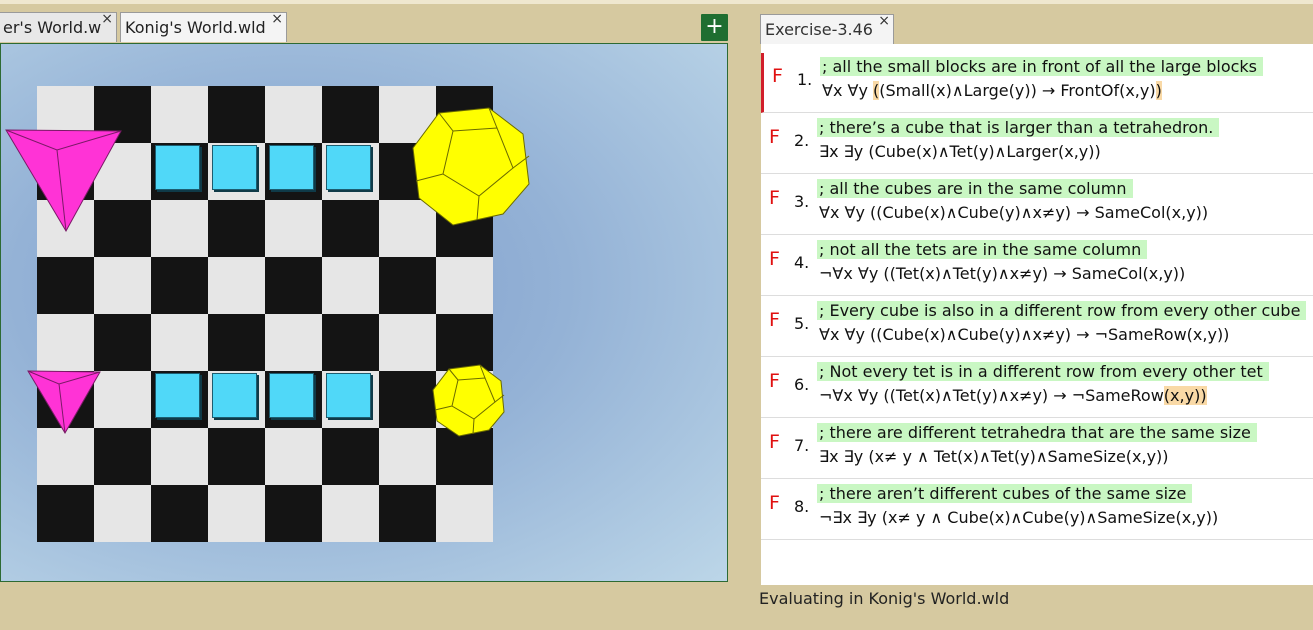  Describe the element at coordinates (714, 27) in the screenshot. I see `add-world-button: +` at that location.